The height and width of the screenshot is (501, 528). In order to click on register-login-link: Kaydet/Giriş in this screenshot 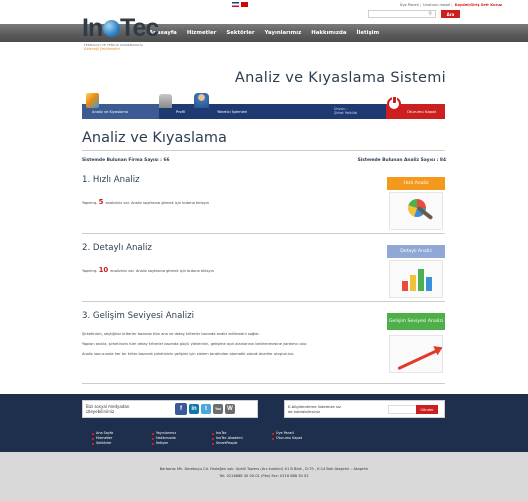, I will do `click(467, 5)`.